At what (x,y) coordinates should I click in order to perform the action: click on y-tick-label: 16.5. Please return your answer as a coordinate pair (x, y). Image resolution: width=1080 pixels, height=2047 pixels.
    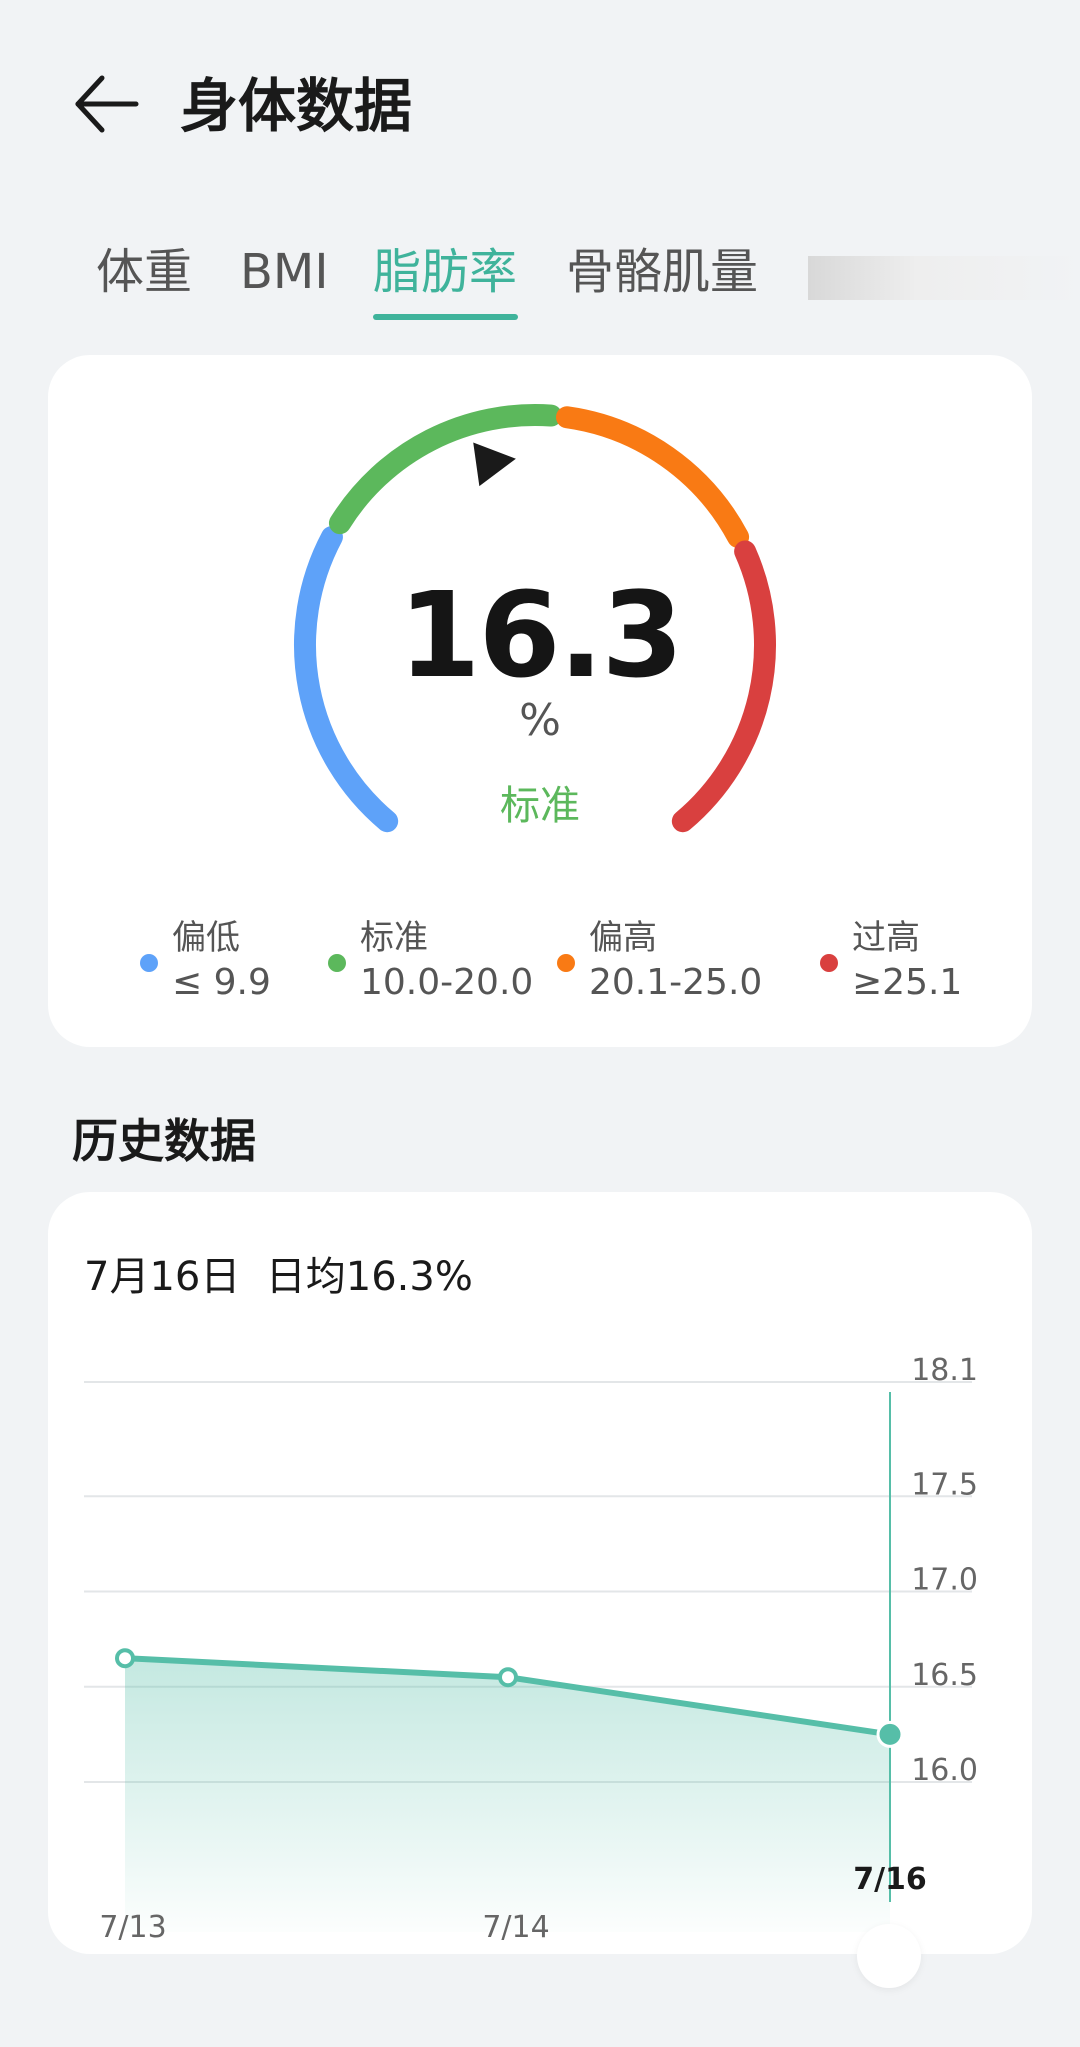
    Looking at the image, I should click on (944, 1675).